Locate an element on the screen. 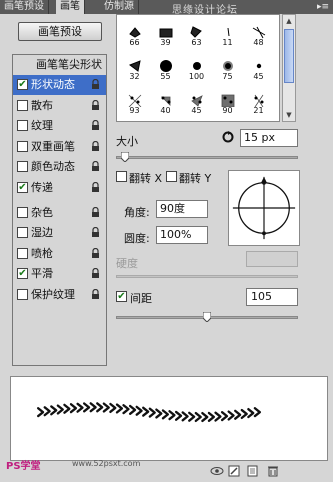 The image size is (333, 482). brush-option-item: 杂色 is located at coordinates (59, 213).